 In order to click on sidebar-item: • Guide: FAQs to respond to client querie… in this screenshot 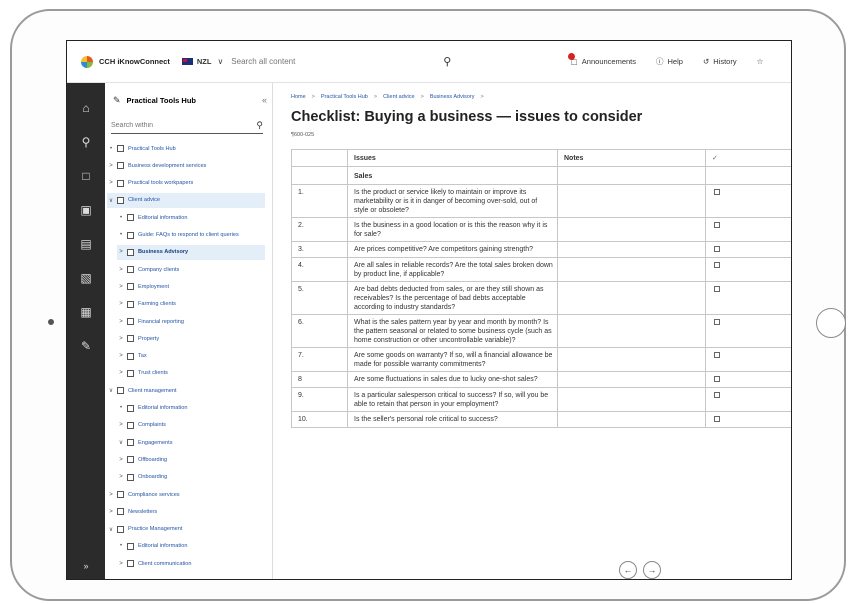, I will do `click(191, 235)`.